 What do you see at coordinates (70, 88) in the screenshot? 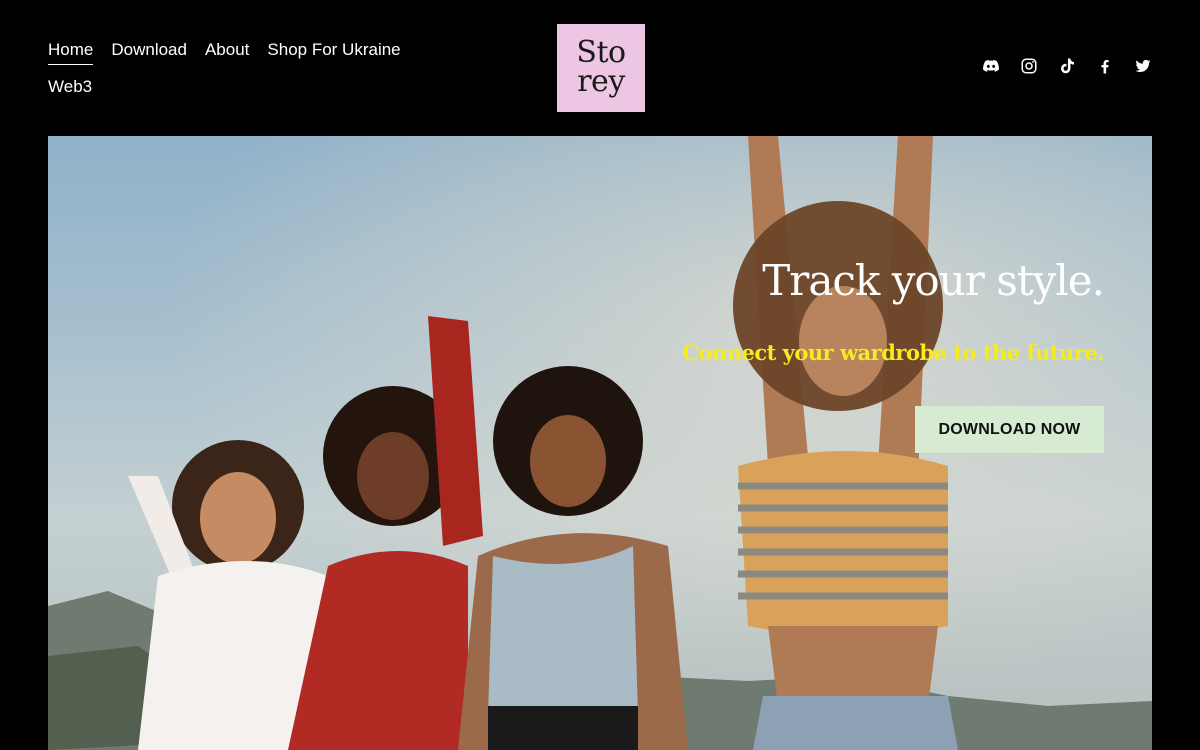
I see `nav-web3-link: Web3` at bounding box center [70, 88].